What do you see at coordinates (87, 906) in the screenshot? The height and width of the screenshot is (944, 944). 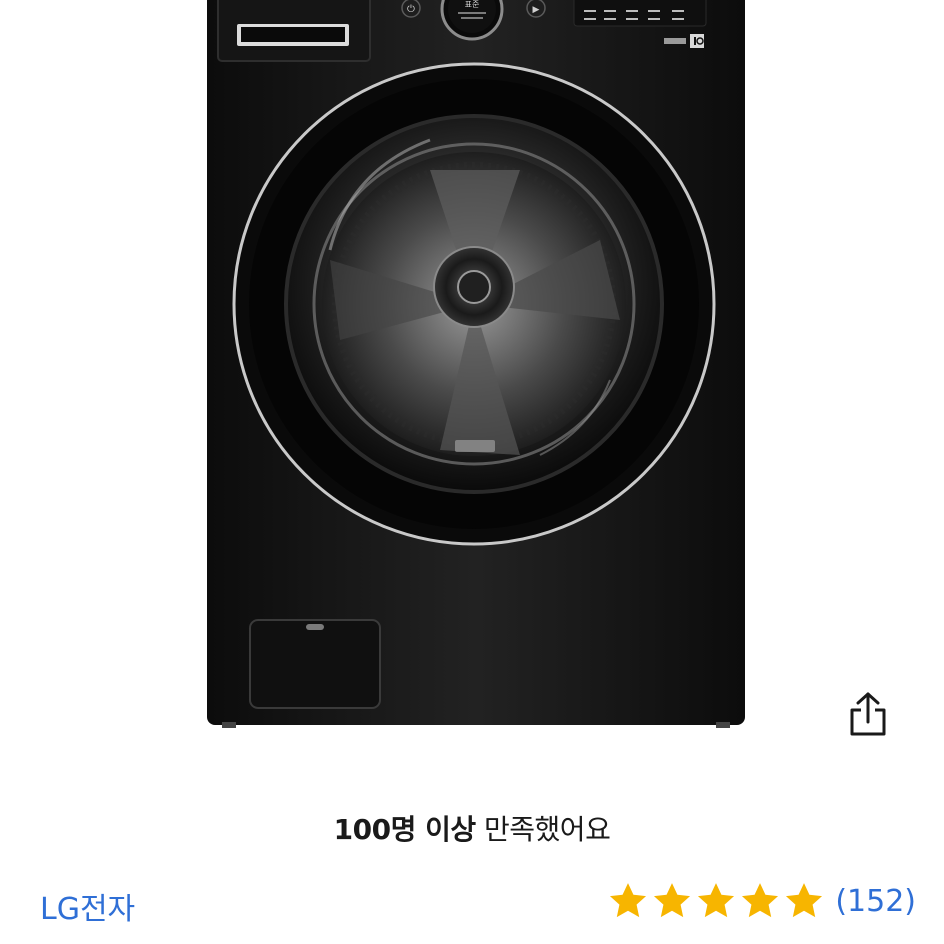 I see `brand-link: LG전자` at bounding box center [87, 906].